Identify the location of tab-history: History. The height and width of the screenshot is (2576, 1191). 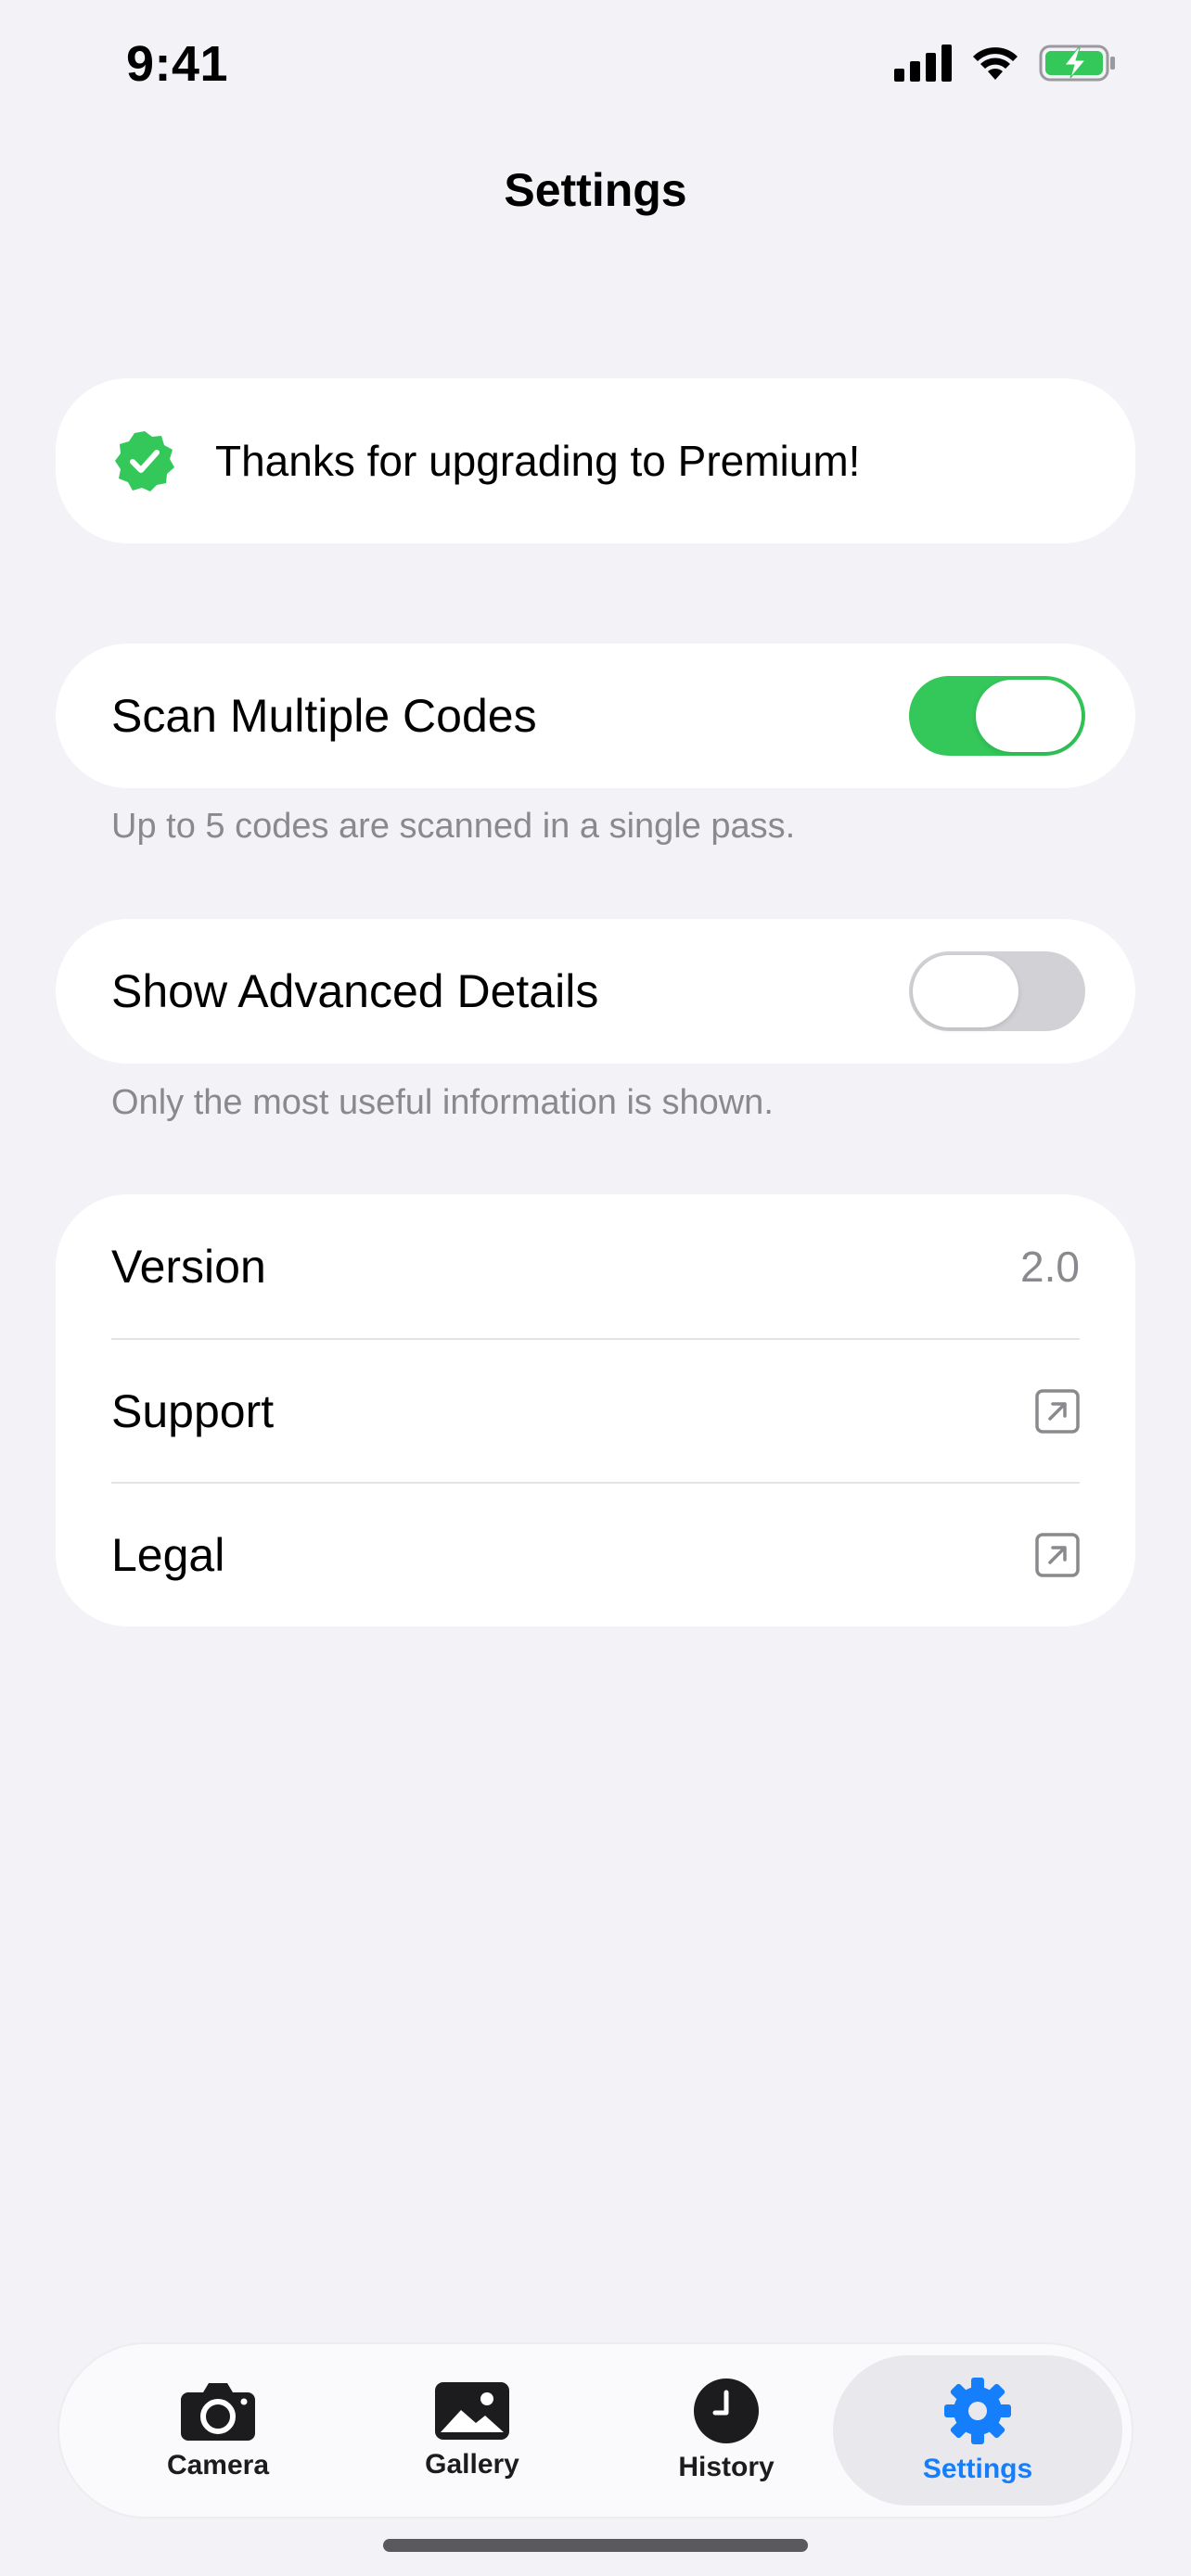
(726, 2431).